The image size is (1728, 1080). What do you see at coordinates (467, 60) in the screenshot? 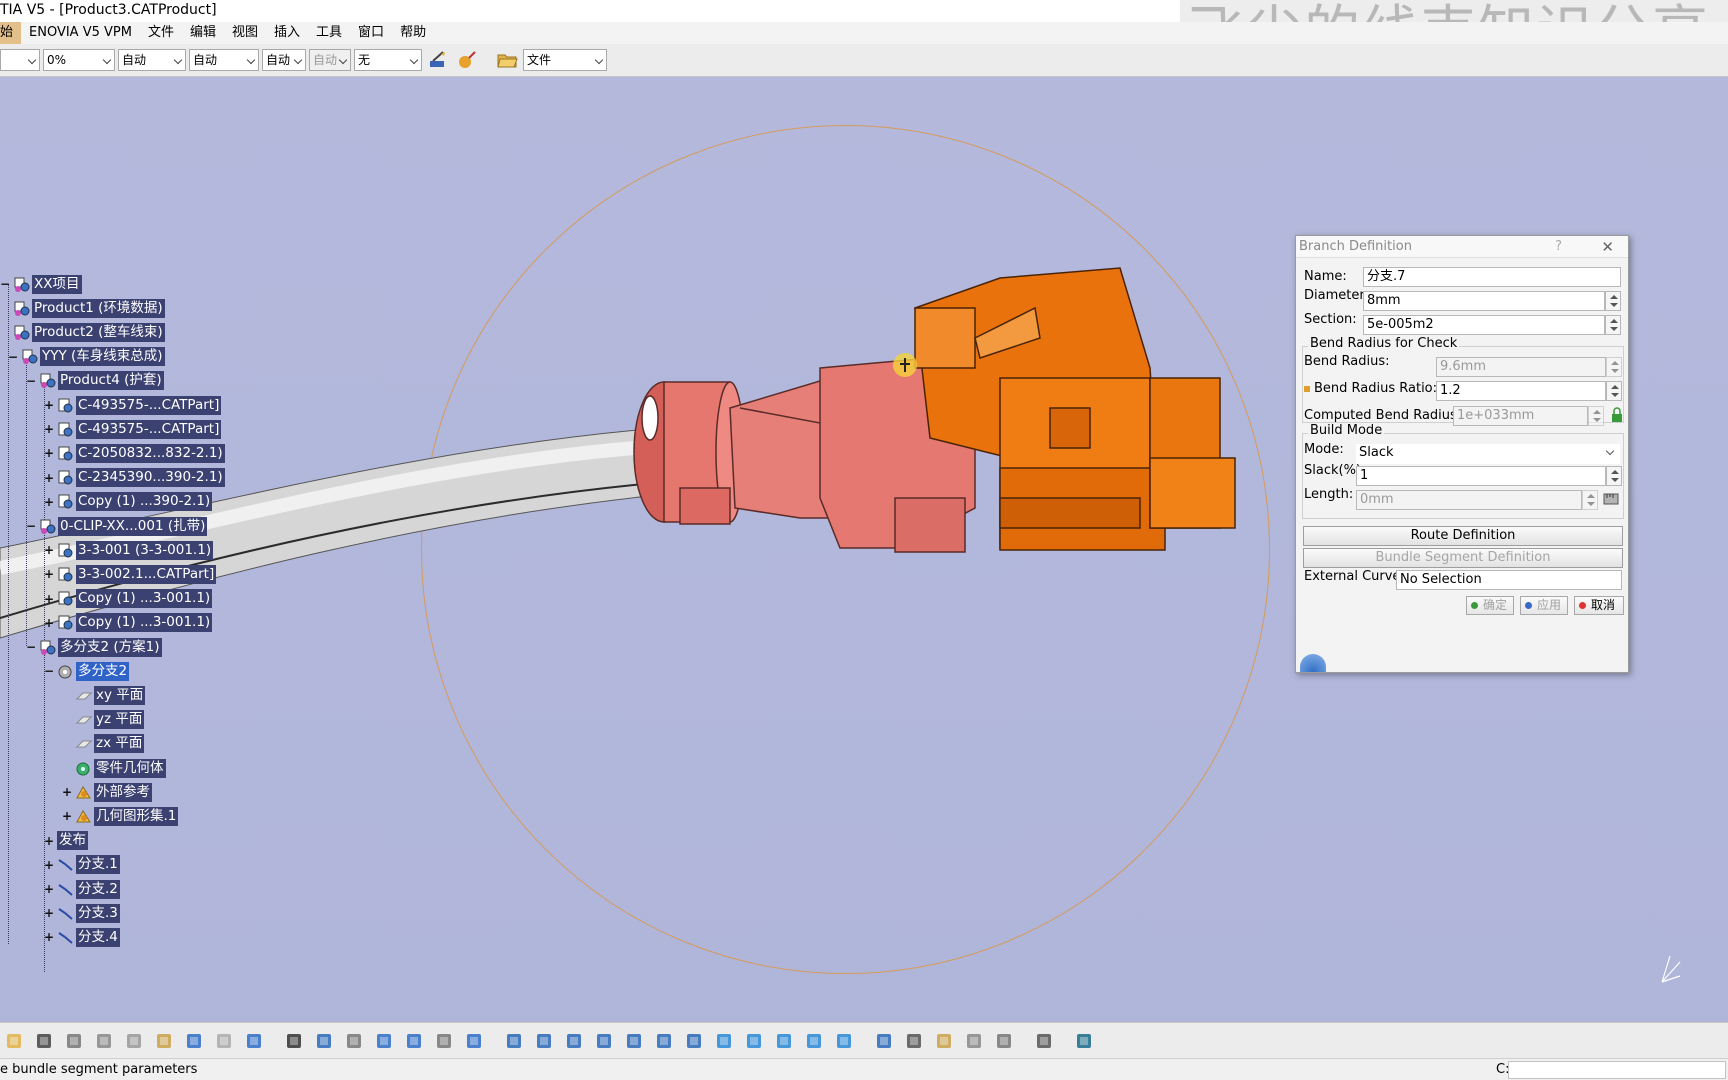
I see `material-icon` at bounding box center [467, 60].